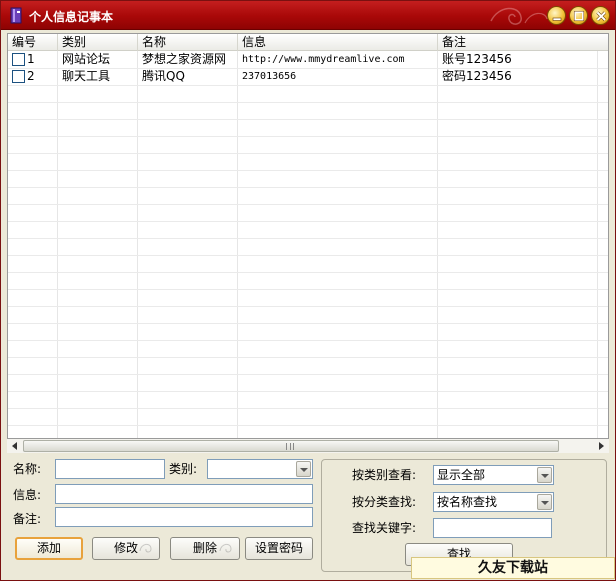 The image size is (616, 581). I want to click on note-input, so click(184, 517).